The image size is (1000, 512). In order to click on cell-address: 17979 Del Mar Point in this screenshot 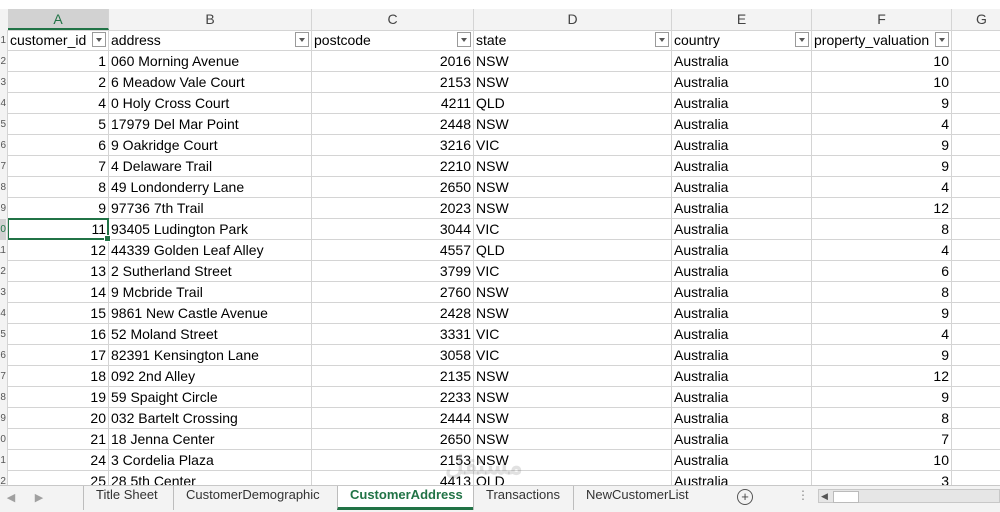, I will do `click(210, 124)`.